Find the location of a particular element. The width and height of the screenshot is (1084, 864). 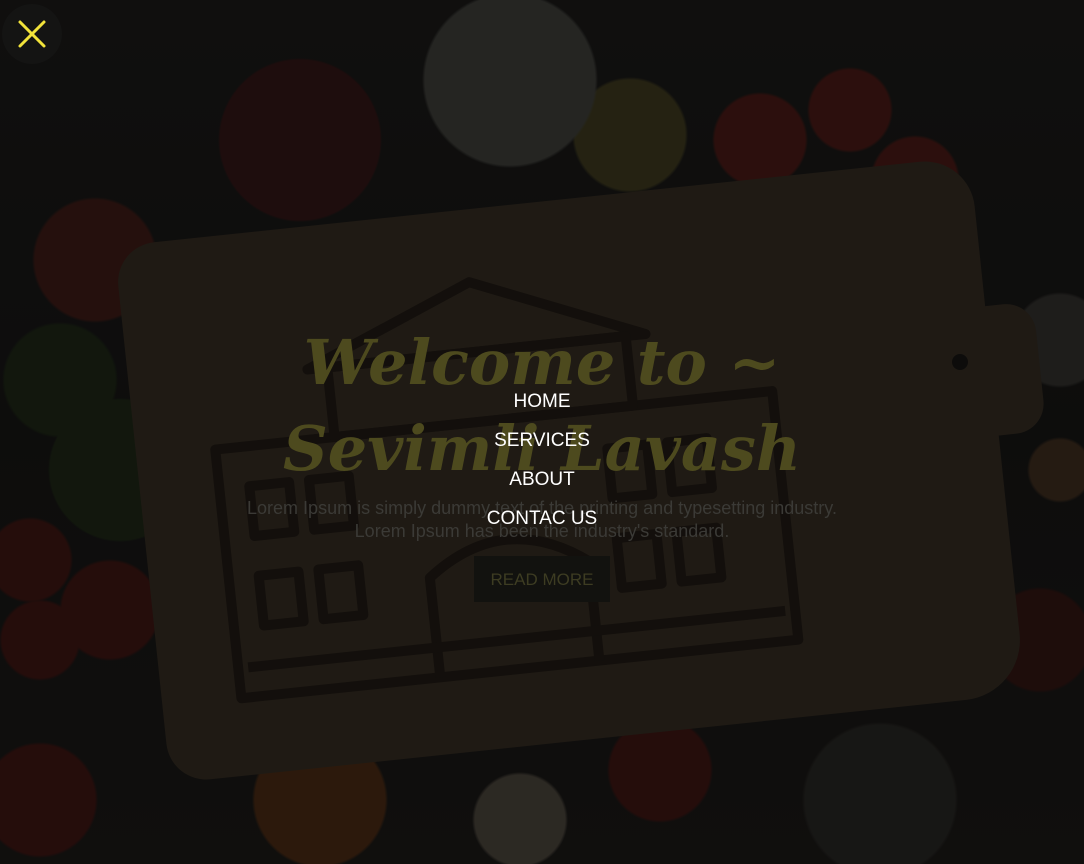

hero-title-line1: Welcome to ~ is located at coordinates (542, 362).